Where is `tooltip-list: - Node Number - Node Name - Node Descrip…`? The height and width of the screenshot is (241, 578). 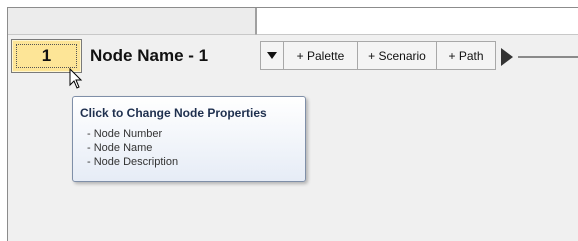 tooltip-list: - Node Number - Node Name - Node Descrip… is located at coordinates (132, 148).